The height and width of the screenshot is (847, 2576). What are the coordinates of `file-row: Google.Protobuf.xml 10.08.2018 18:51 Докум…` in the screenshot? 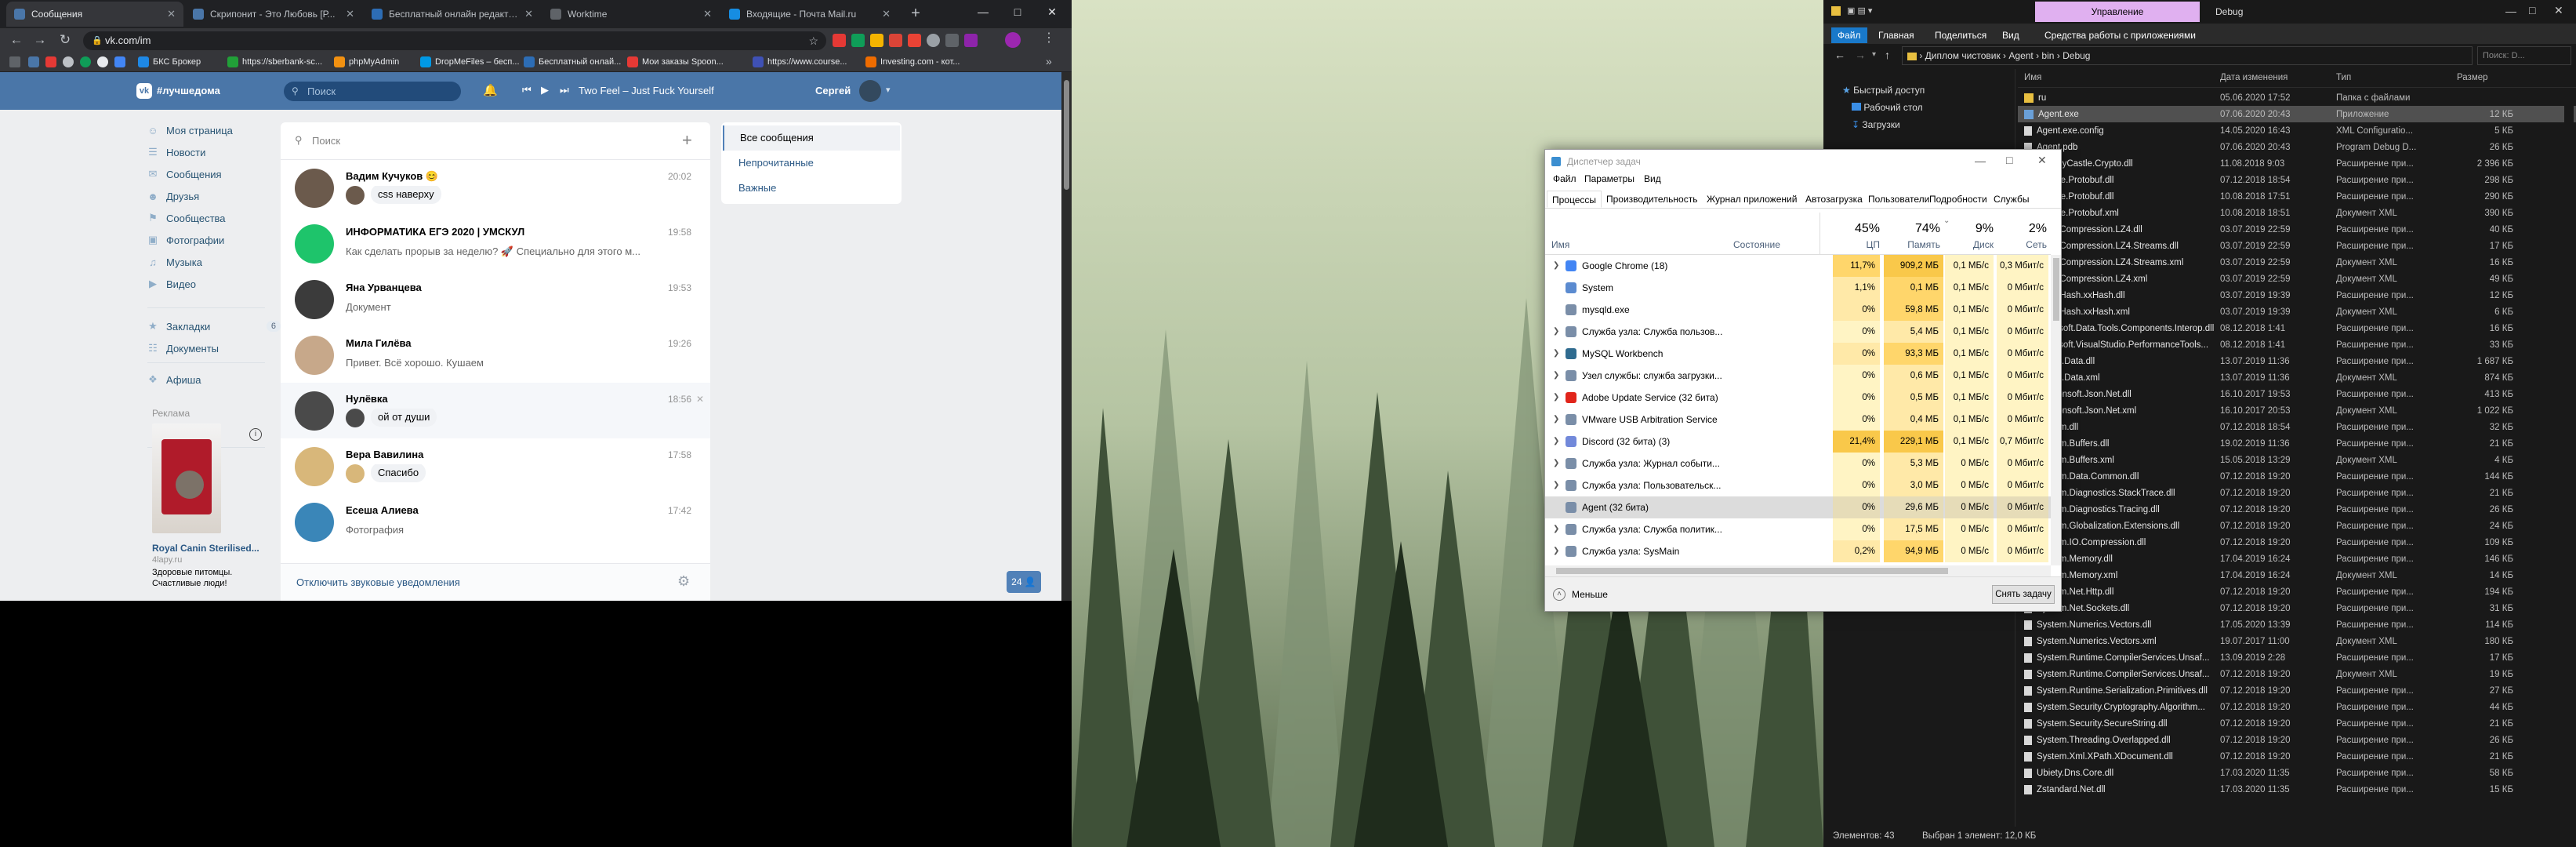 It's located at (2297, 213).